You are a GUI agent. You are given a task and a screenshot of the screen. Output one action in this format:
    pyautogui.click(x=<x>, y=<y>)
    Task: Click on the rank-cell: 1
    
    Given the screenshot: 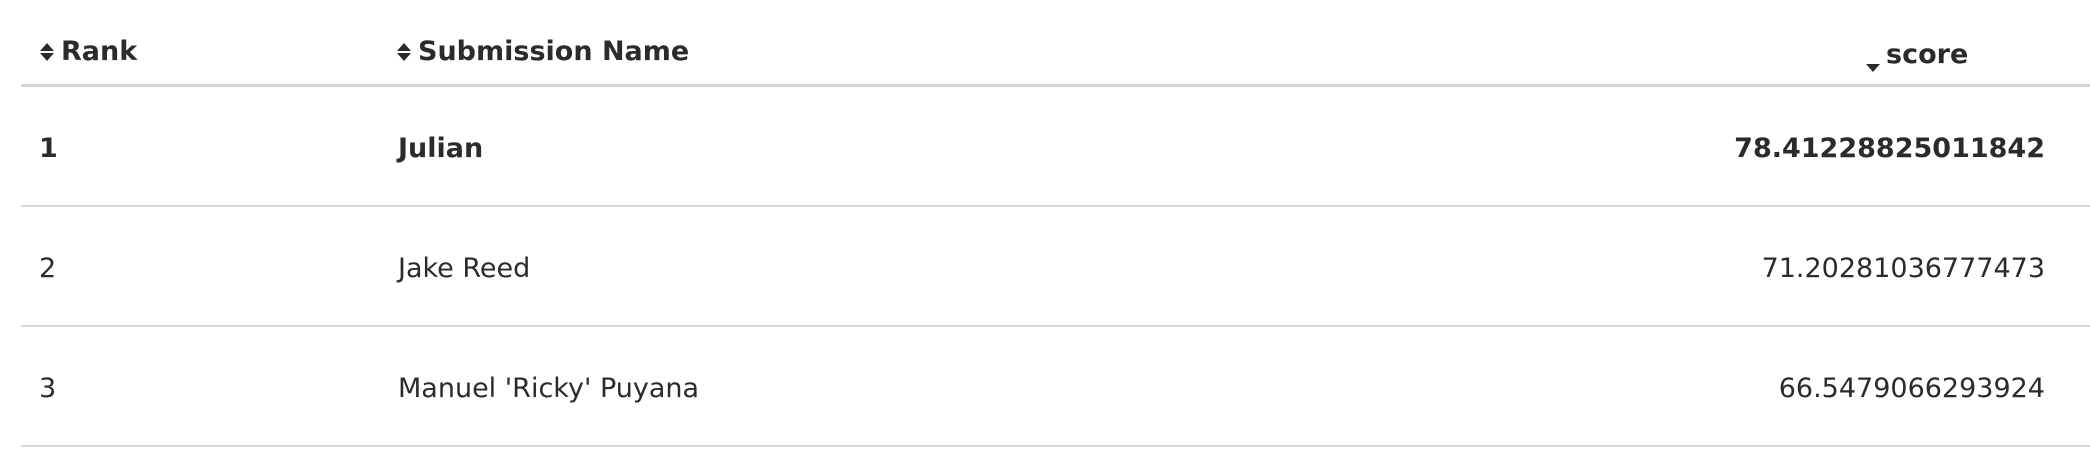 What is the action you would take?
    pyautogui.click(x=48, y=148)
    